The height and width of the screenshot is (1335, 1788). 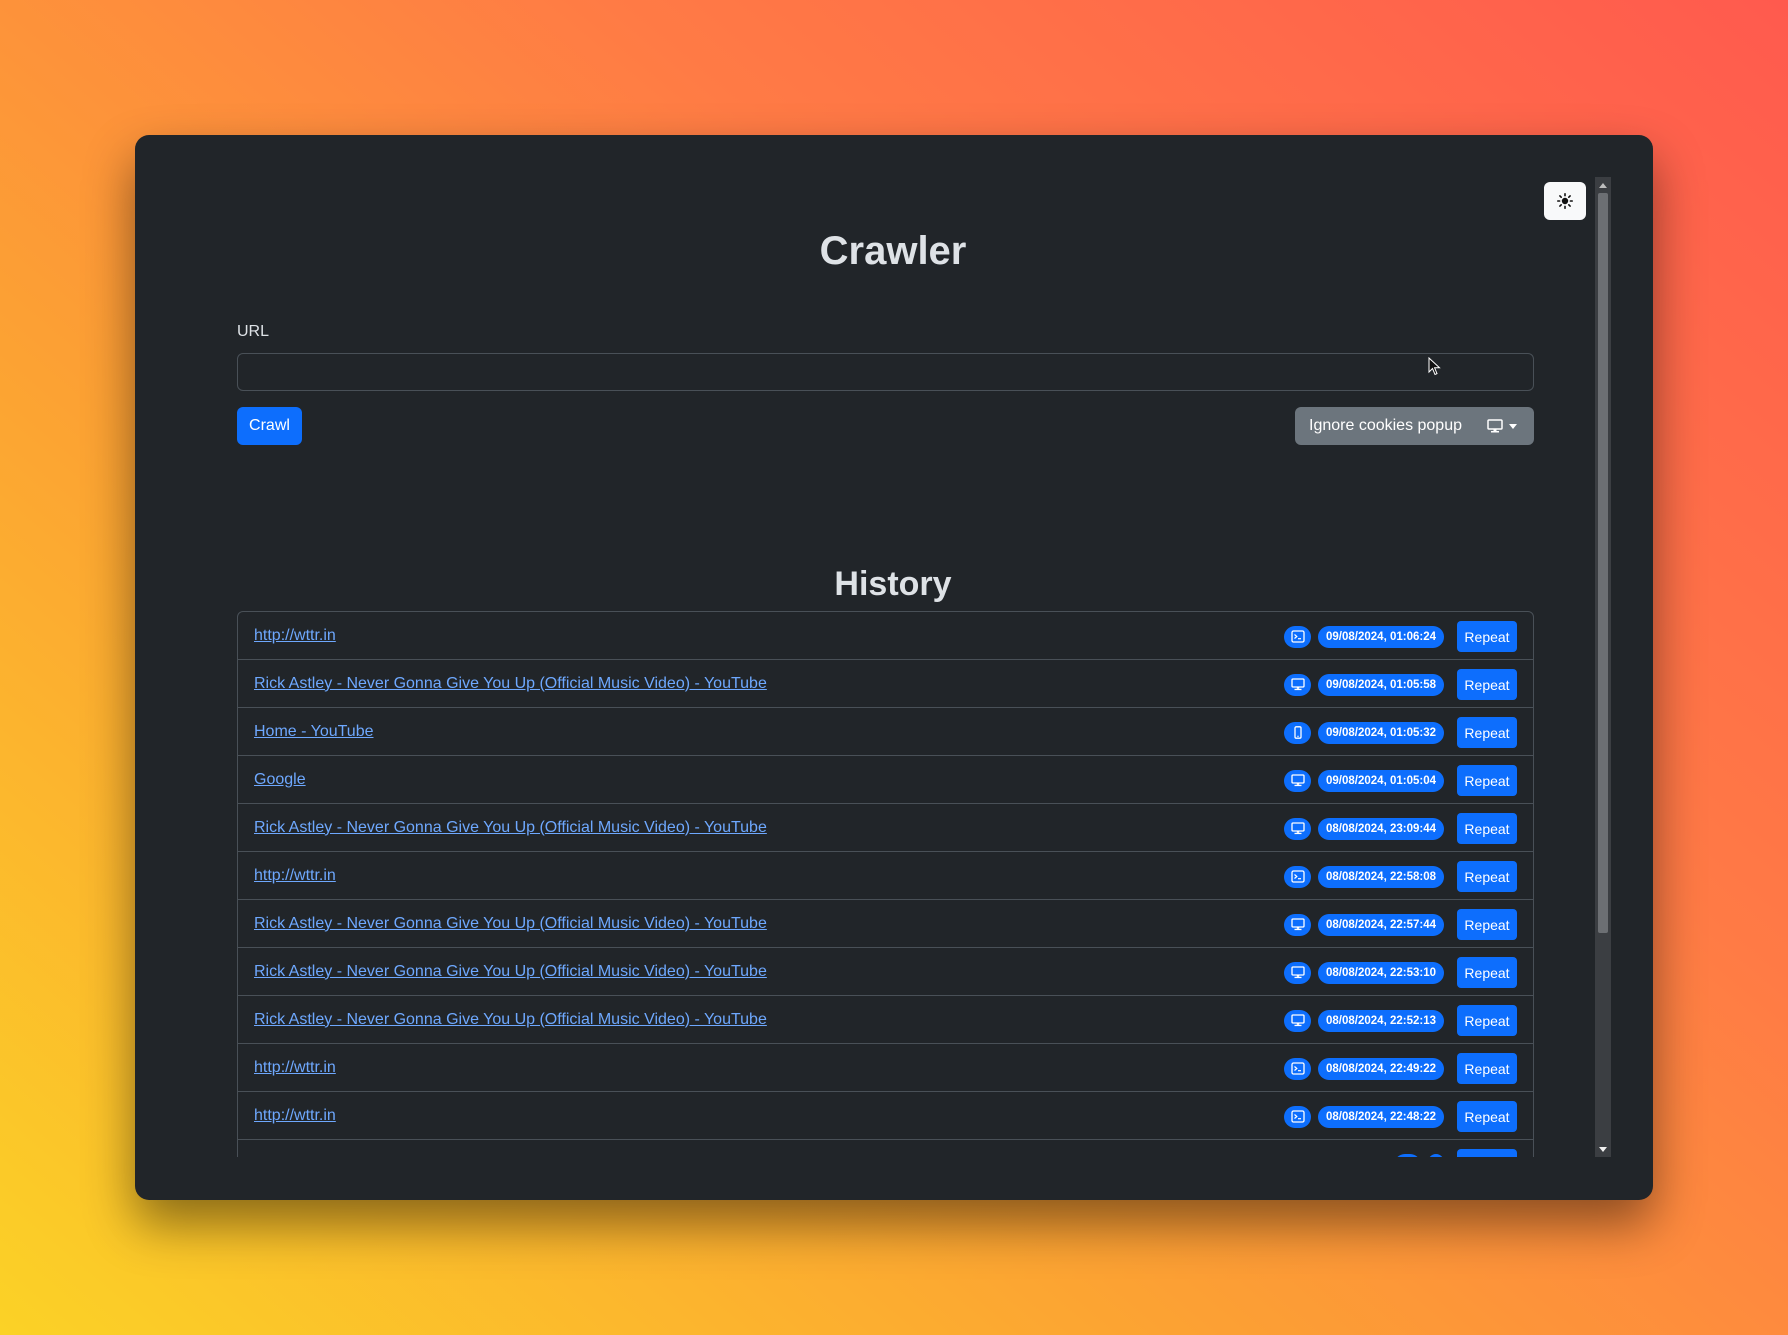 I want to click on history-row-actions: 08/08/2024, 22:49:22 Repeat, so click(x=1400, y=1068).